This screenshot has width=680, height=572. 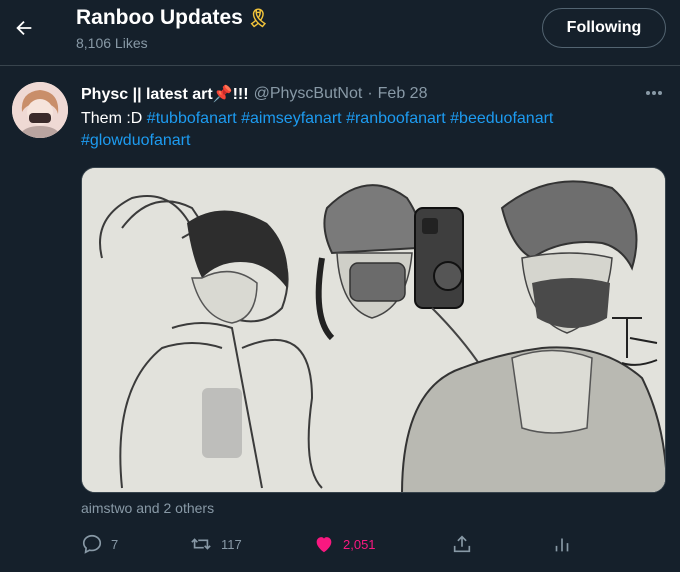 I want to click on author-name: Physc || latest art📌!!!, so click(x=165, y=94).